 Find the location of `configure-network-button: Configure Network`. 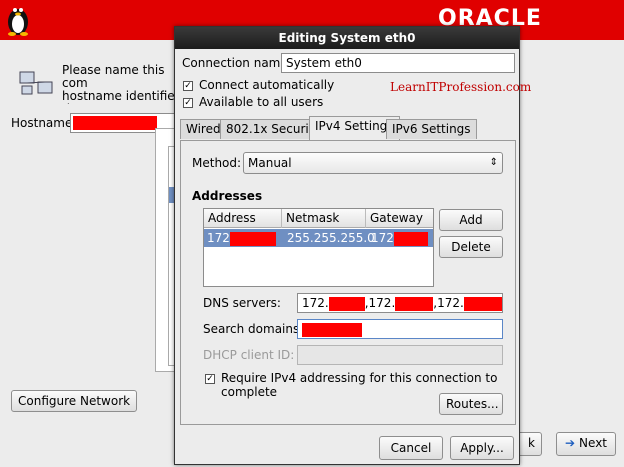

configure-network-button: Configure Network is located at coordinates (74, 401).